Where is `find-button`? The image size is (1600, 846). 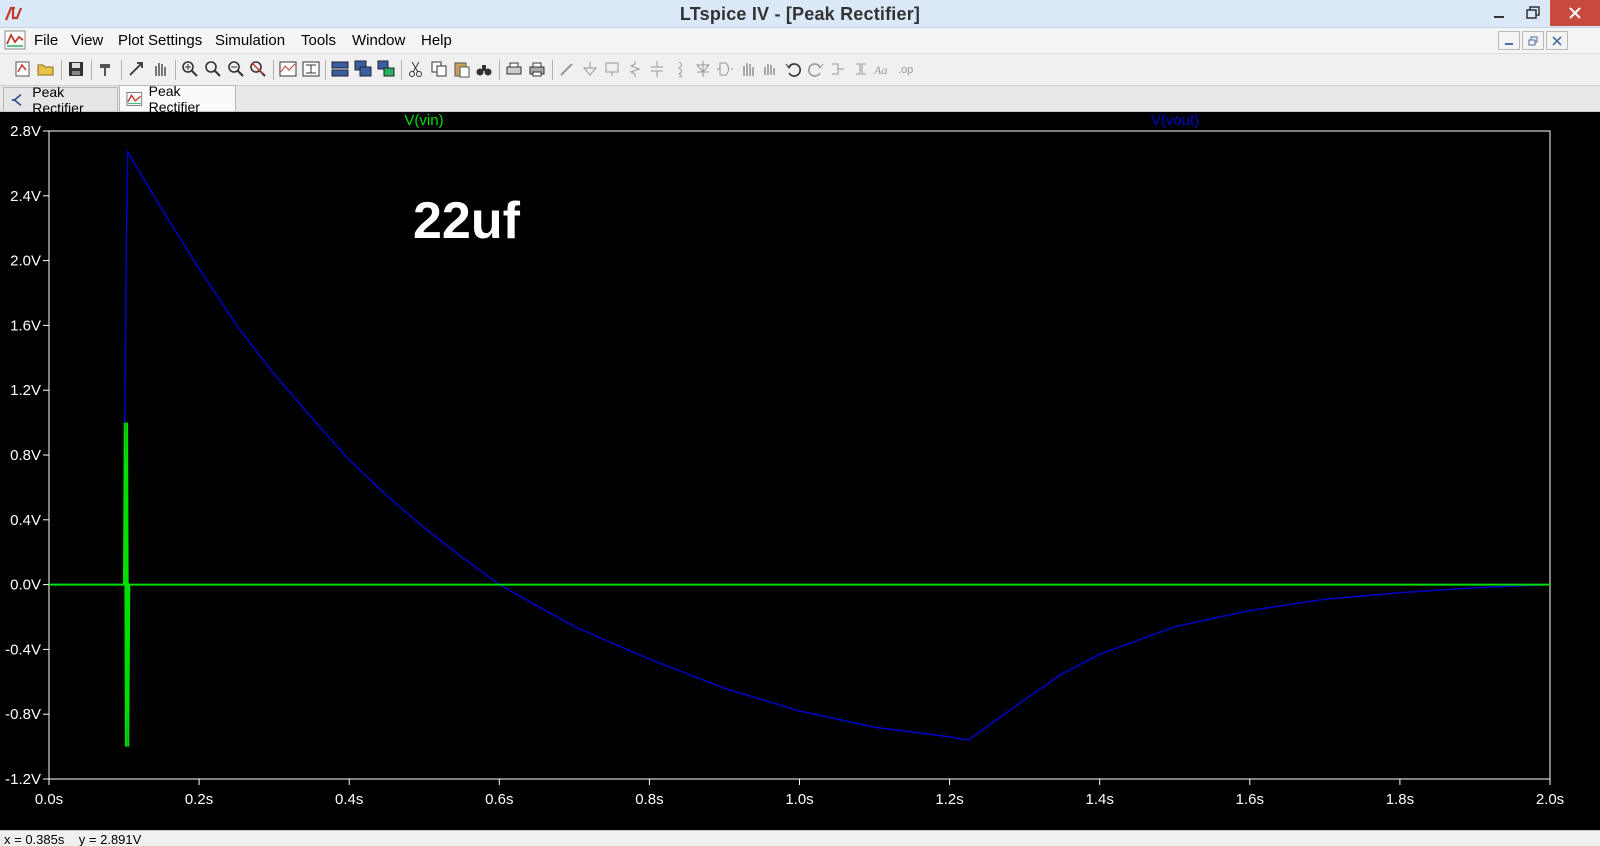
find-button is located at coordinates (484, 69).